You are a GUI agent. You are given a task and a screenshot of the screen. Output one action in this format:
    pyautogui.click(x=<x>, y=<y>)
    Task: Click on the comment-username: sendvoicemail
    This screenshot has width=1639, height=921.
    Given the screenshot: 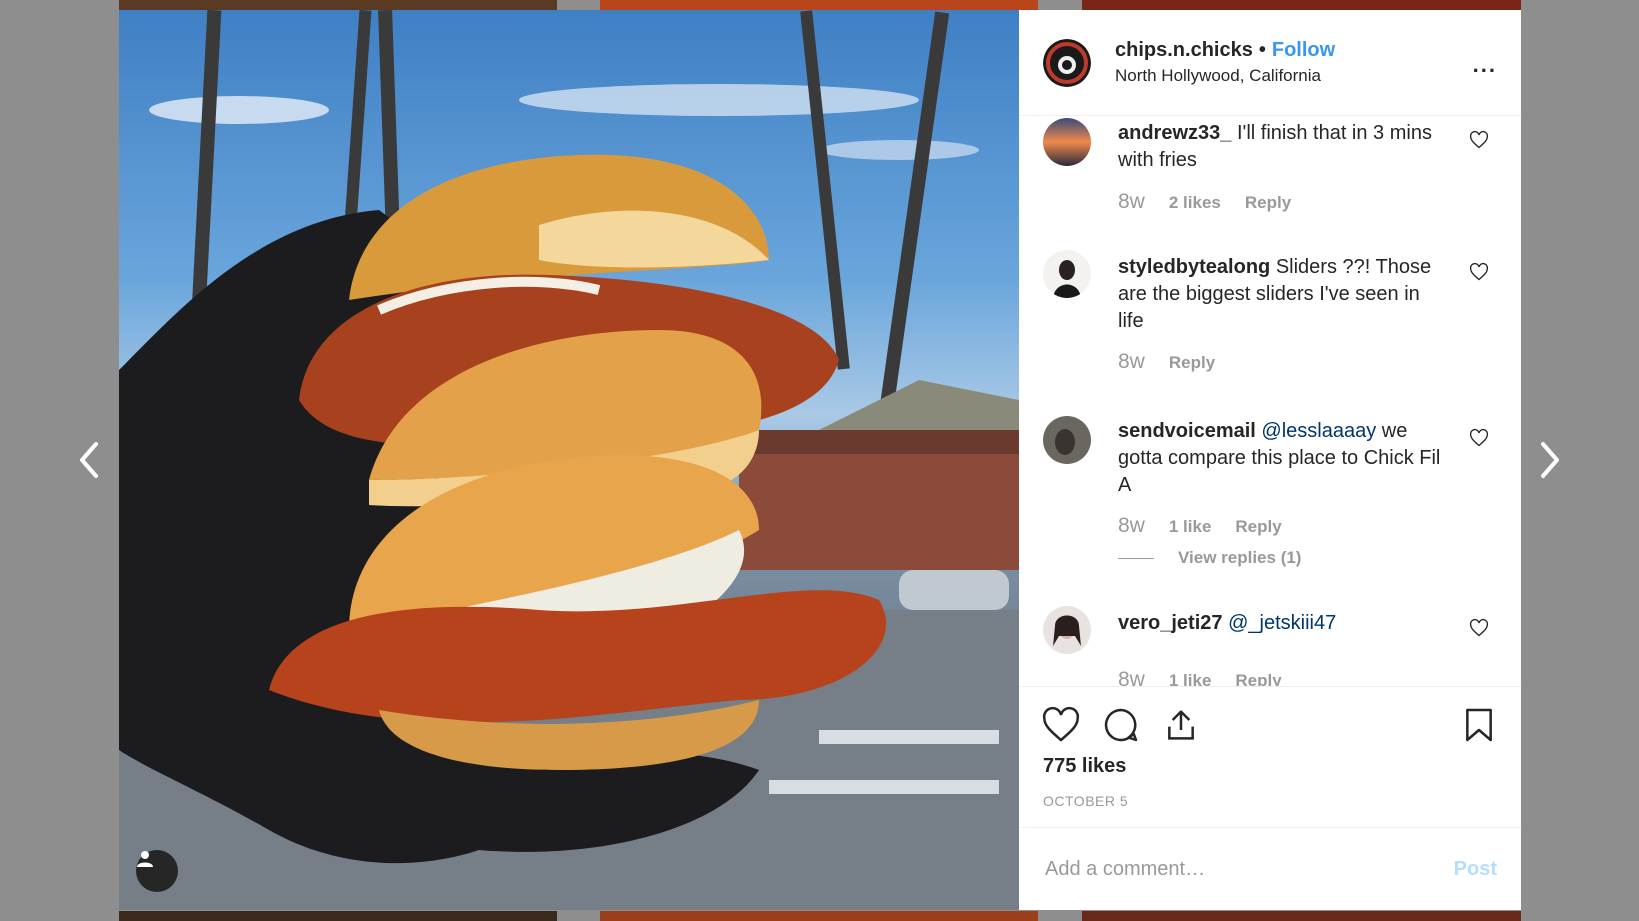 What is the action you would take?
    pyautogui.click(x=1187, y=431)
    